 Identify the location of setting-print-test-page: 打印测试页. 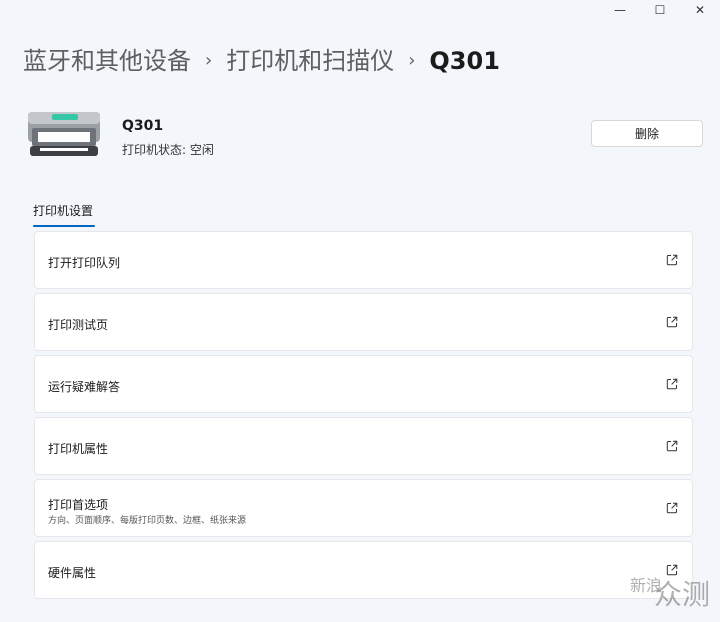
(363, 322).